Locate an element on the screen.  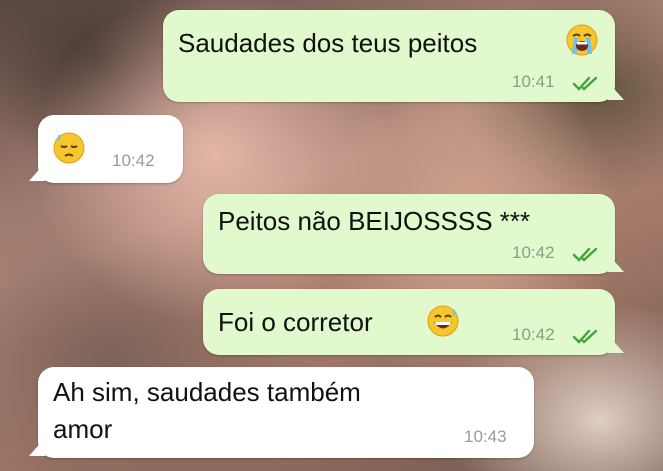
message-time: 10:41 is located at coordinates (533, 81).